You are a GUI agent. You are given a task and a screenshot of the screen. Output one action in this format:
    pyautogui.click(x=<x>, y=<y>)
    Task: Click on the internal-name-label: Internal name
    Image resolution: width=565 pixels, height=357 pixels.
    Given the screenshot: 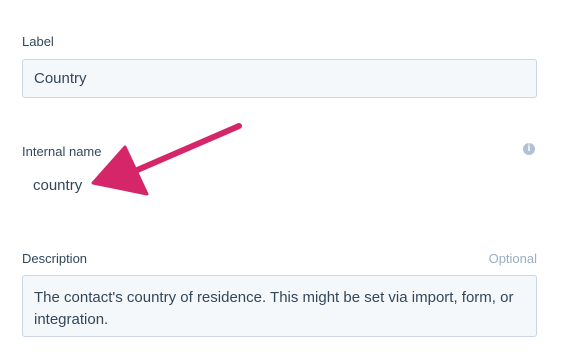 What is the action you would take?
    pyautogui.click(x=62, y=151)
    